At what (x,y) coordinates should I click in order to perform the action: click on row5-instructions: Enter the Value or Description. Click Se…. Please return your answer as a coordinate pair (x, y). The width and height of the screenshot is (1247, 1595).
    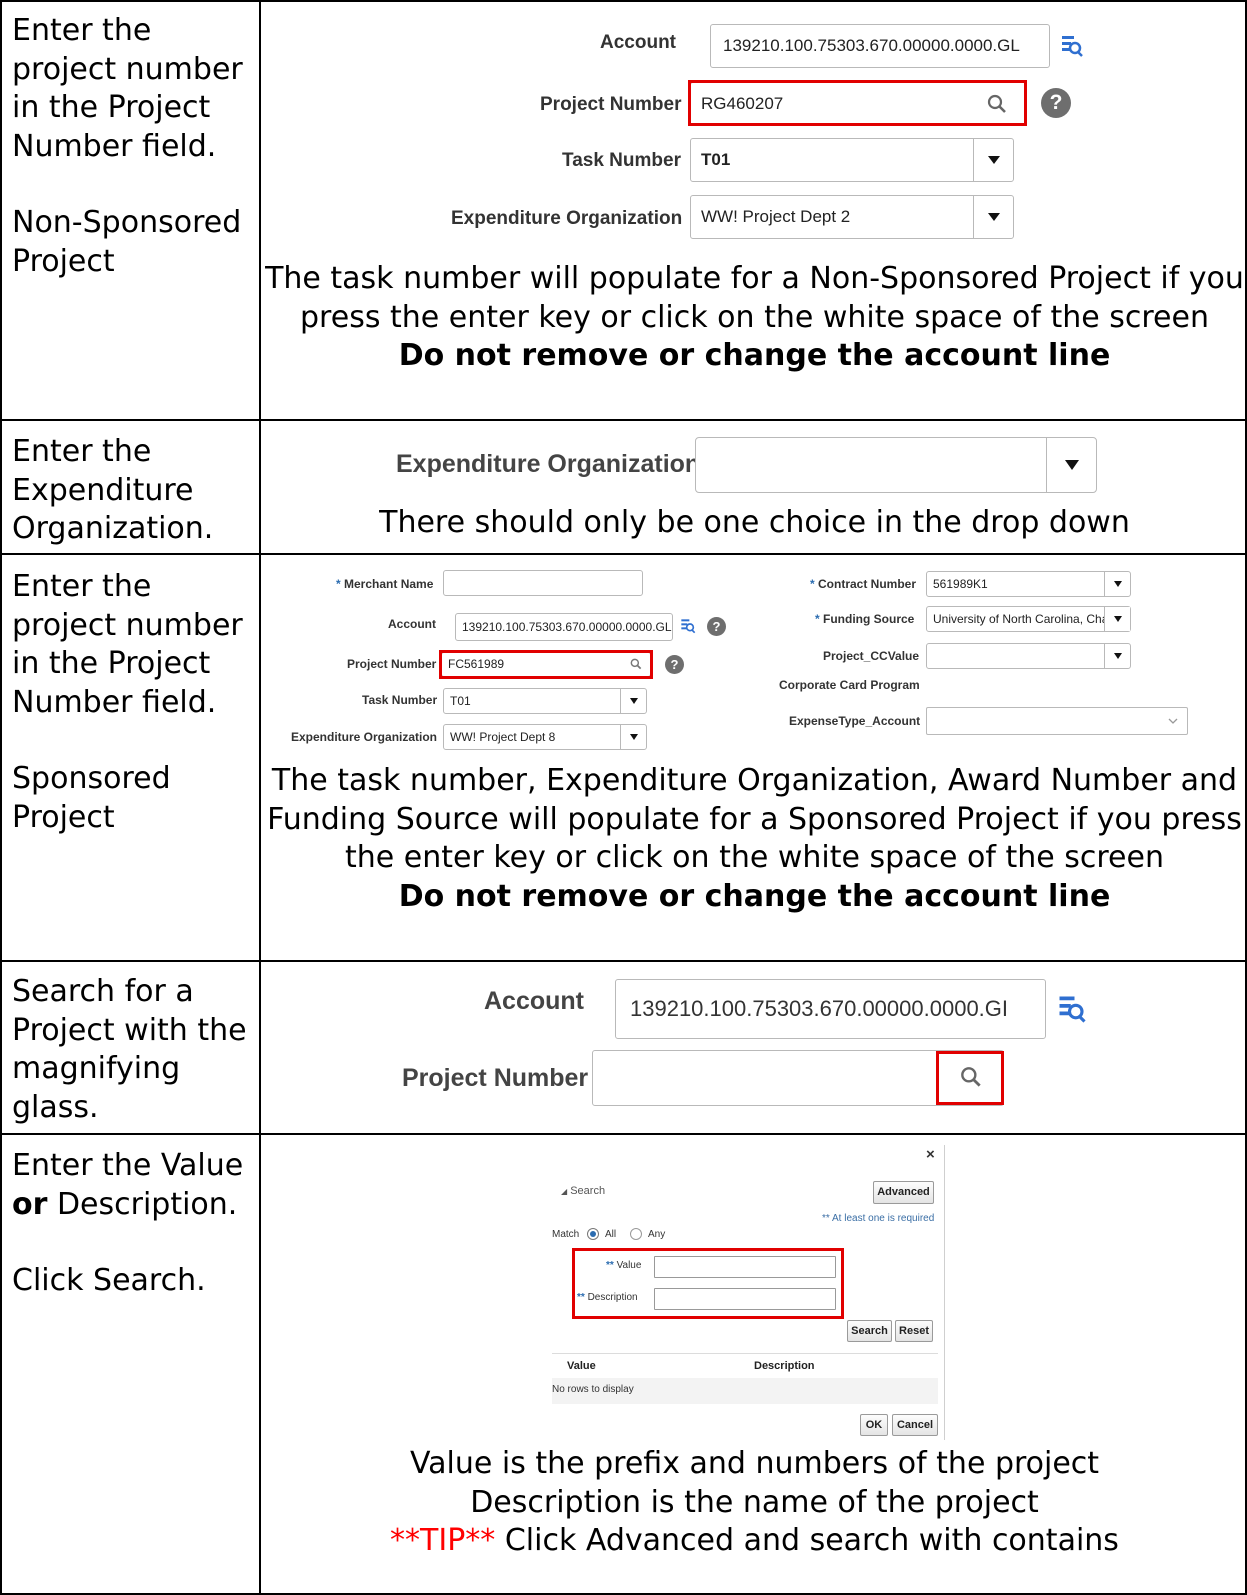
    Looking at the image, I should click on (132, 1224).